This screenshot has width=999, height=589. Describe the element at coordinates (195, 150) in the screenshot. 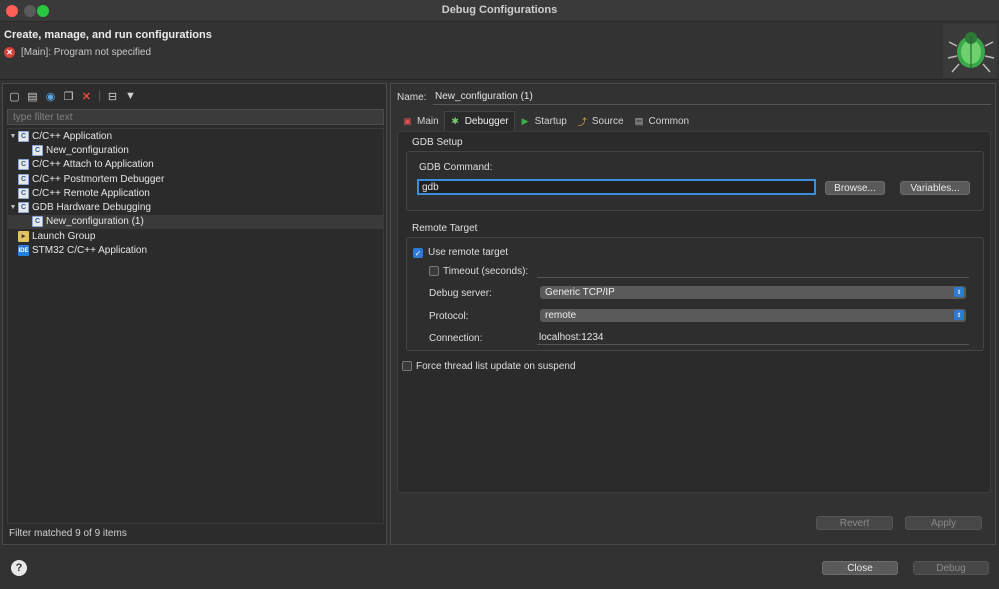

I see `tree-item-new-configuration: C New_configuration` at that location.